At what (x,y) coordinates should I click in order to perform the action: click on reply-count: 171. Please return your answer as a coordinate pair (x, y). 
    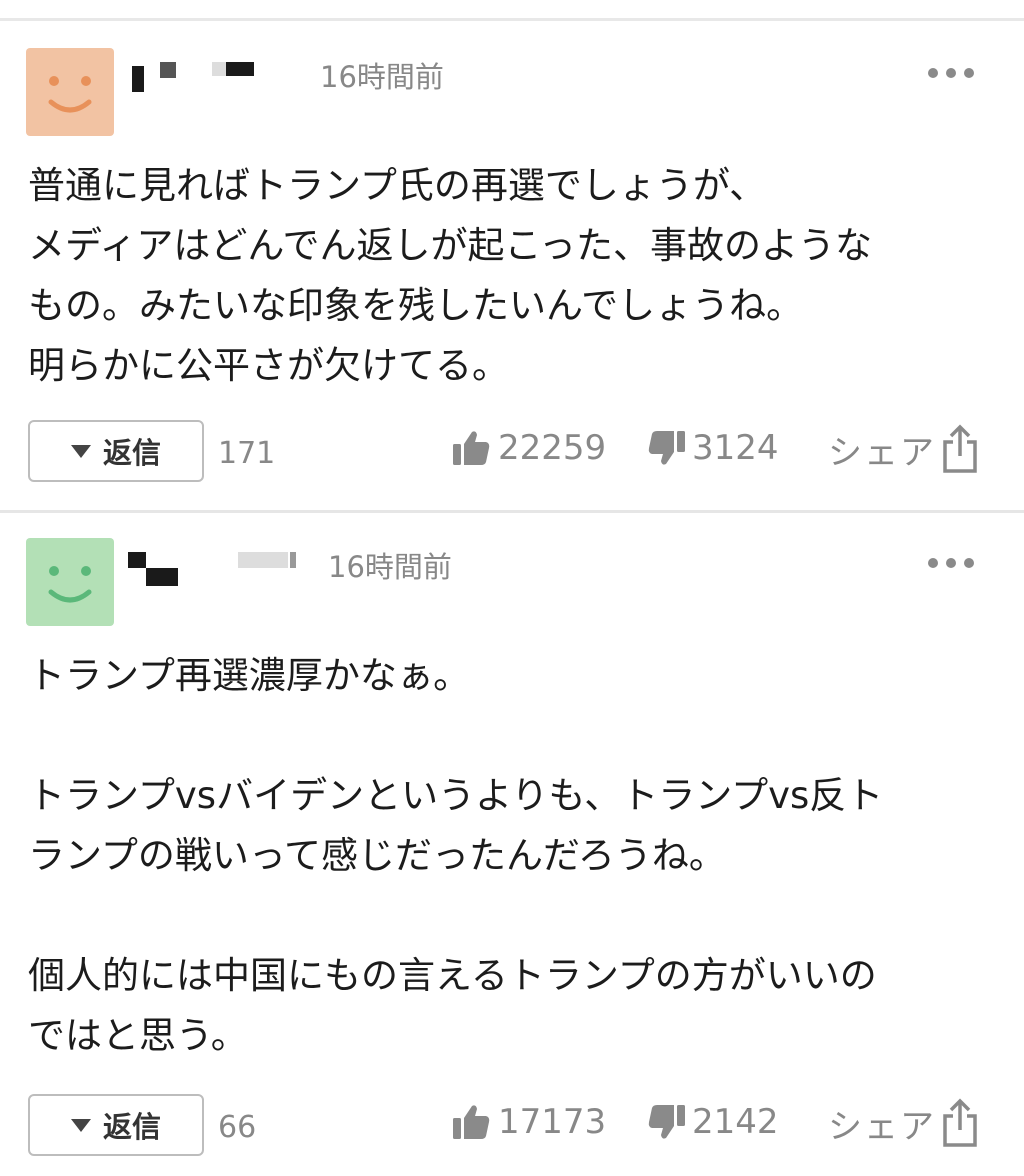
    Looking at the image, I should click on (247, 453).